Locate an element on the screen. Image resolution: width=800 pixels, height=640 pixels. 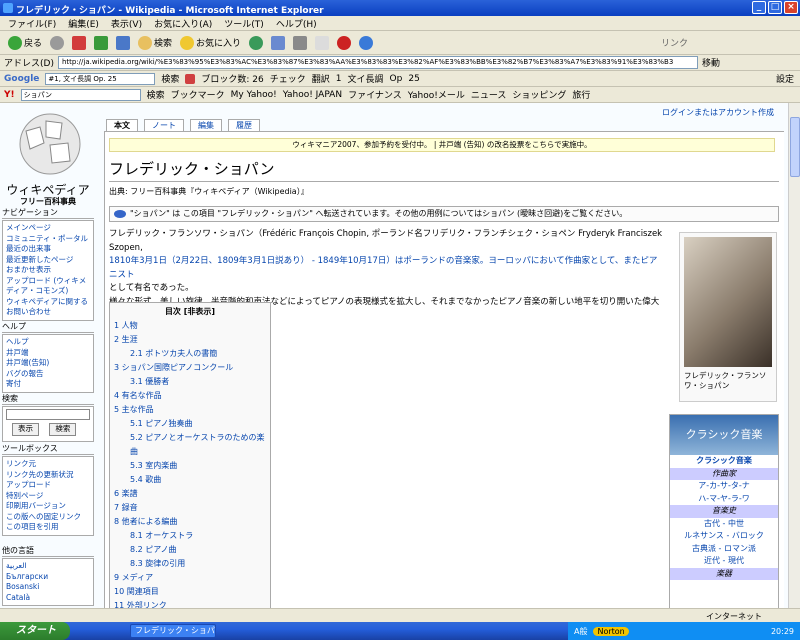
toc-item: 8.3 旋律の引用 is located at coordinates (190, 564).